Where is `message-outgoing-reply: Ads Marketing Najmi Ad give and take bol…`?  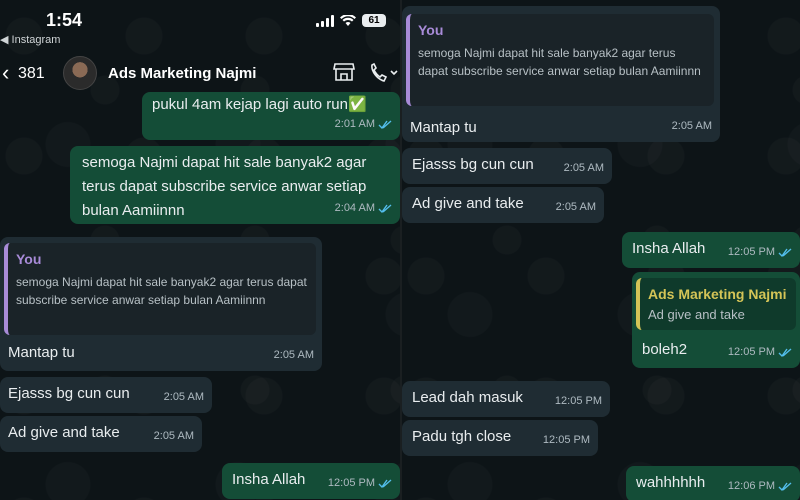
message-outgoing-reply: Ads Marketing Najmi Ad give and take bol… is located at coordinates (716, 320).